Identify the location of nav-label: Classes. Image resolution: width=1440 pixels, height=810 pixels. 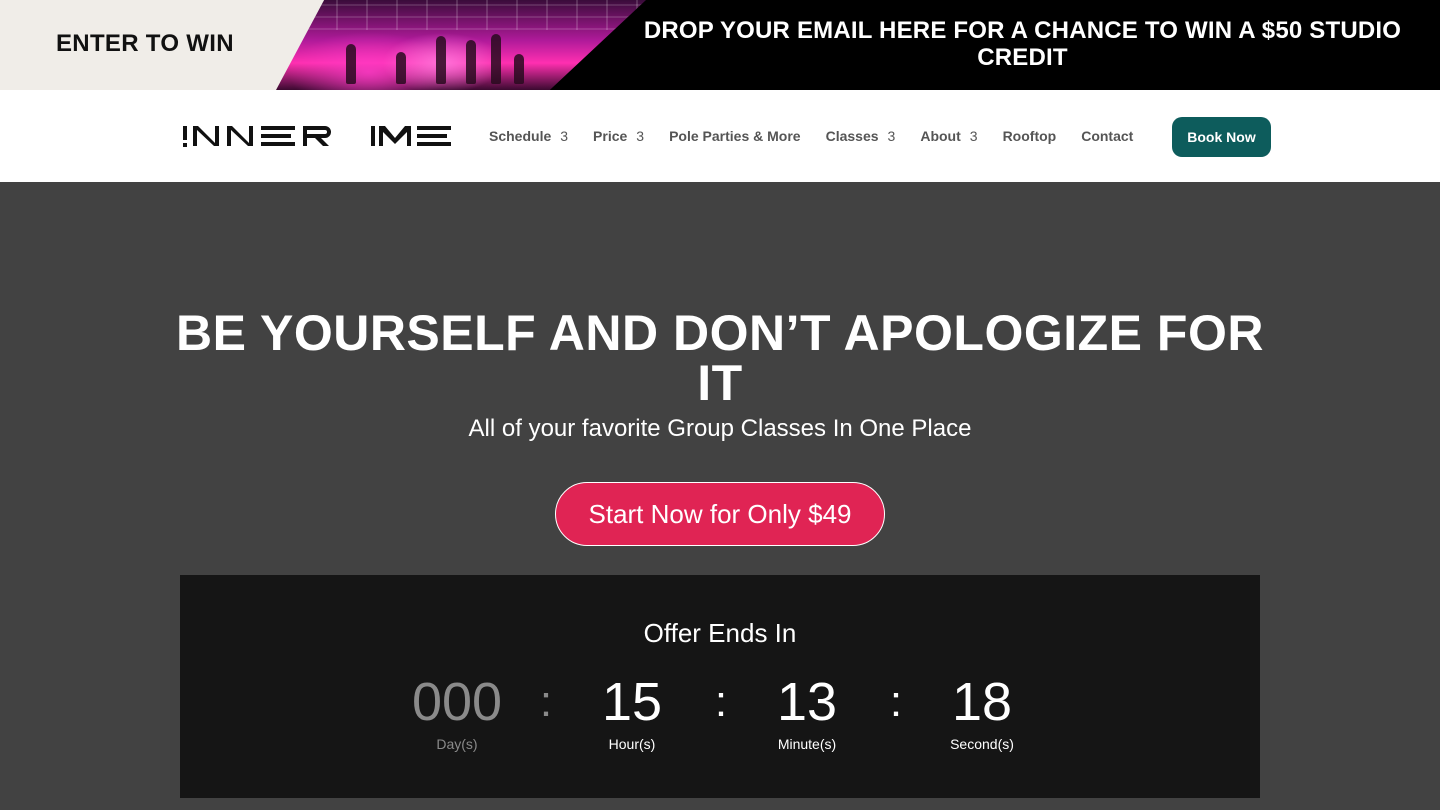
(852, 136).